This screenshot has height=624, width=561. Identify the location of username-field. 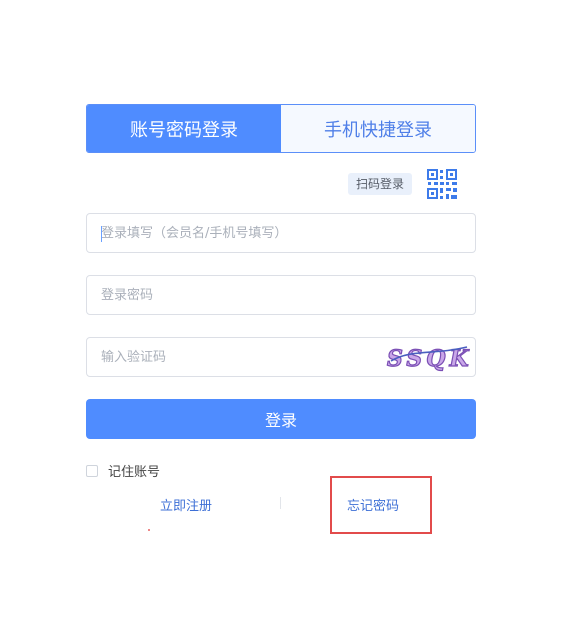
(281, 233).